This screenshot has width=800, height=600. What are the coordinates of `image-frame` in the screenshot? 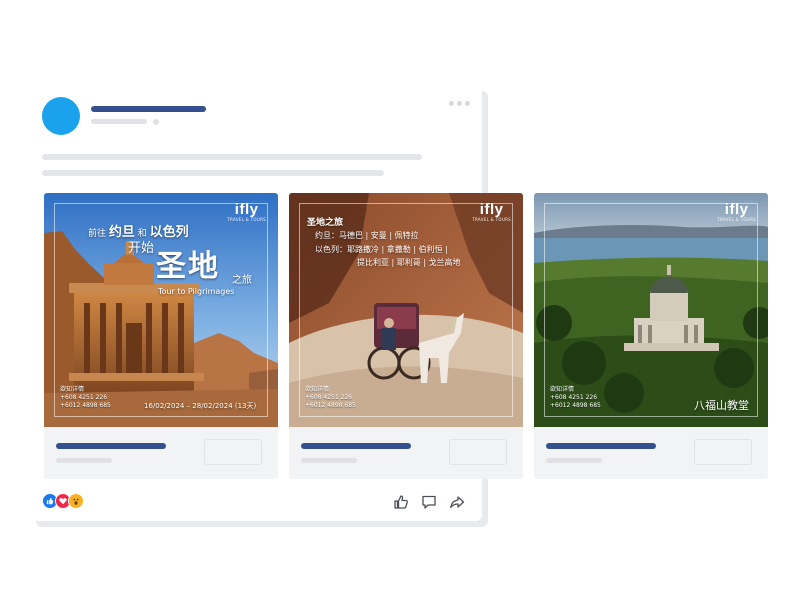 It's located at (651, 310).